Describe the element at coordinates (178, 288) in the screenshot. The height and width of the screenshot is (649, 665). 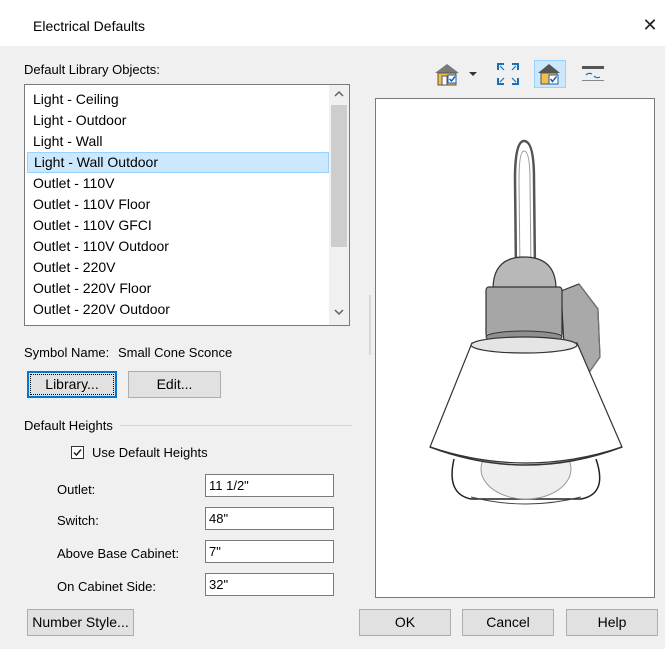
I see `list-item: Outlet - 220V Floor` at that location.